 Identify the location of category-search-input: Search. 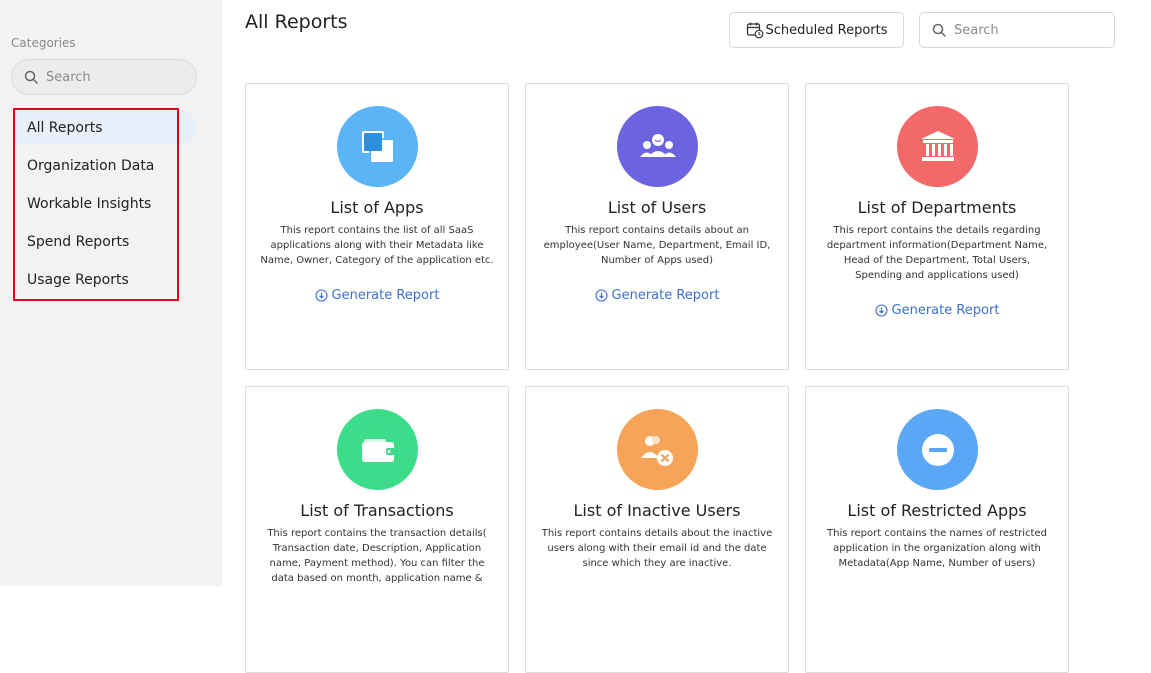
(104, 77).